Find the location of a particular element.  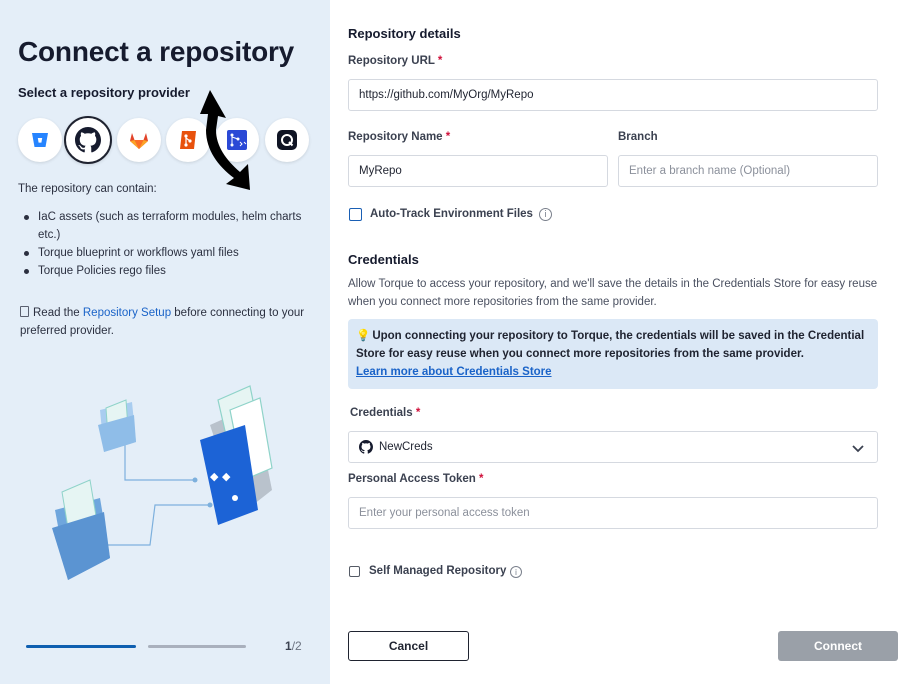

auto-track-label: Auto-Track Environment Files is located at coordinates (451, 214).